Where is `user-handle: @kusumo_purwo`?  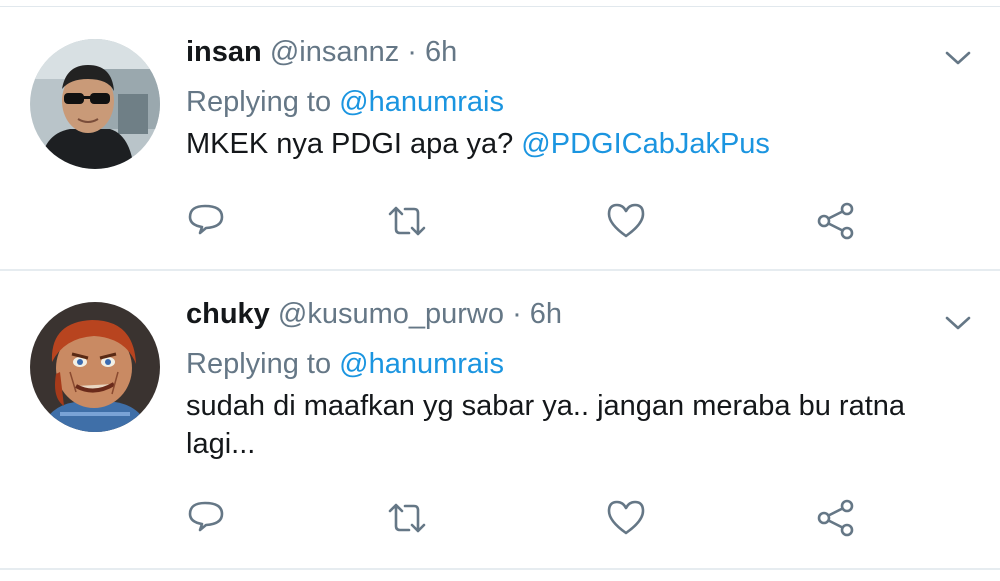
user-handle: @kusumo_purwo is located at coordinates (391, 314).